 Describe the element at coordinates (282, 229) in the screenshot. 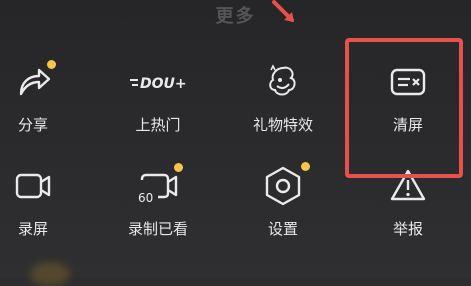

I see `settings-label: 设置` at that location.